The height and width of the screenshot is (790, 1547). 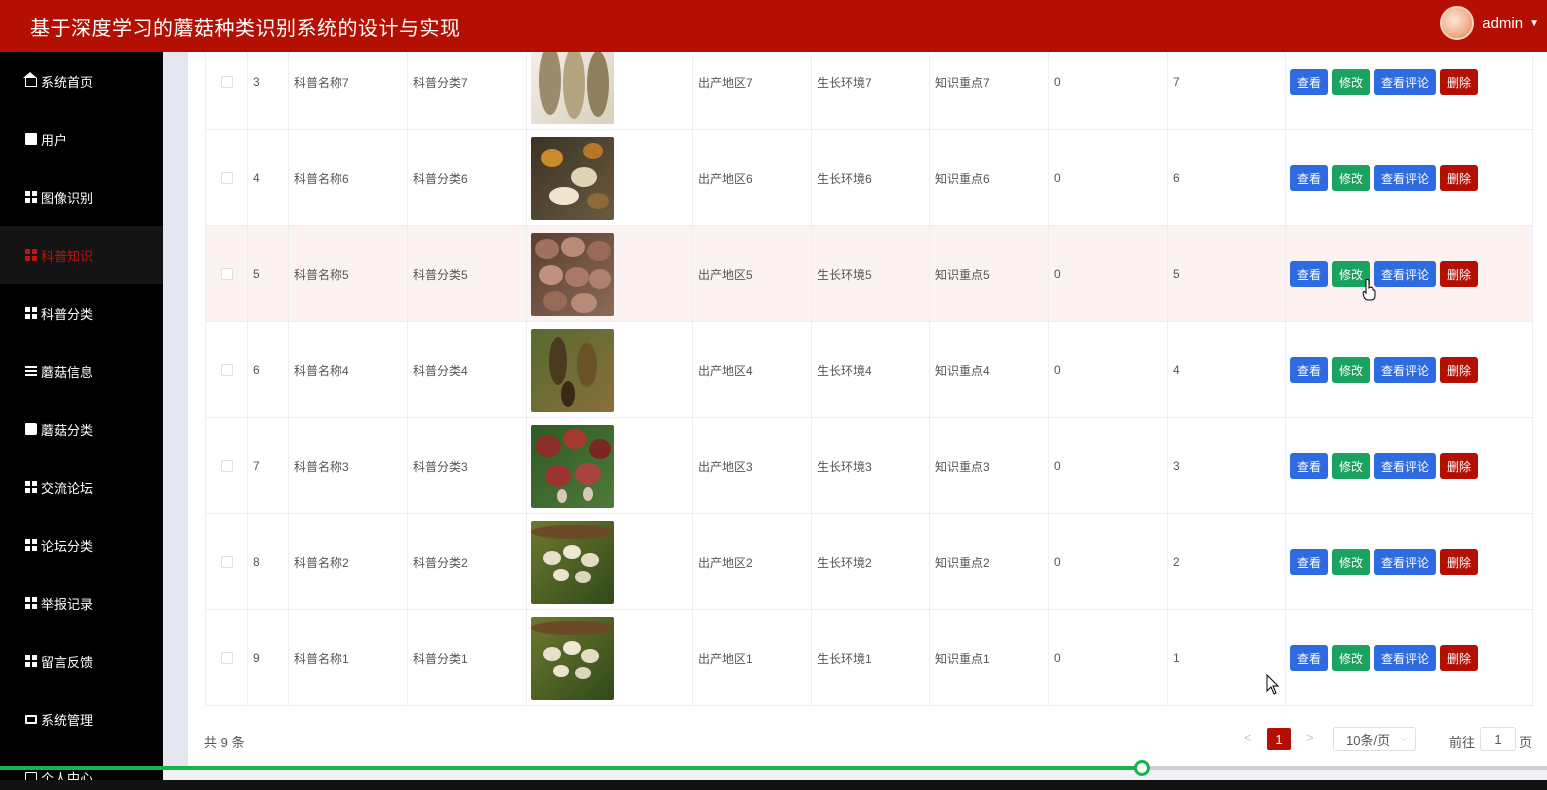 What do you see at coordinates (1248, 737) in the screenshot?
I see `prev-page-button: <` at bounding box center [1248, 737].